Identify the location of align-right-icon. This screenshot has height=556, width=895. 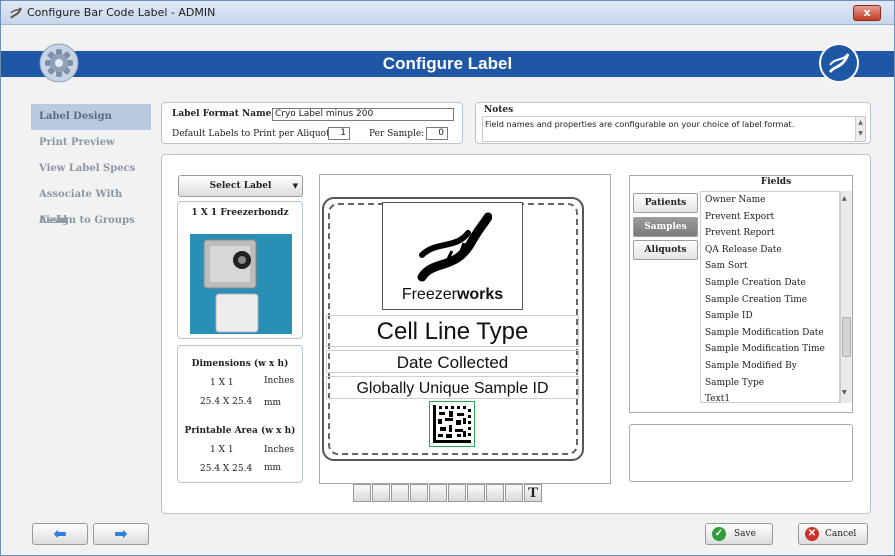
(400, 493).